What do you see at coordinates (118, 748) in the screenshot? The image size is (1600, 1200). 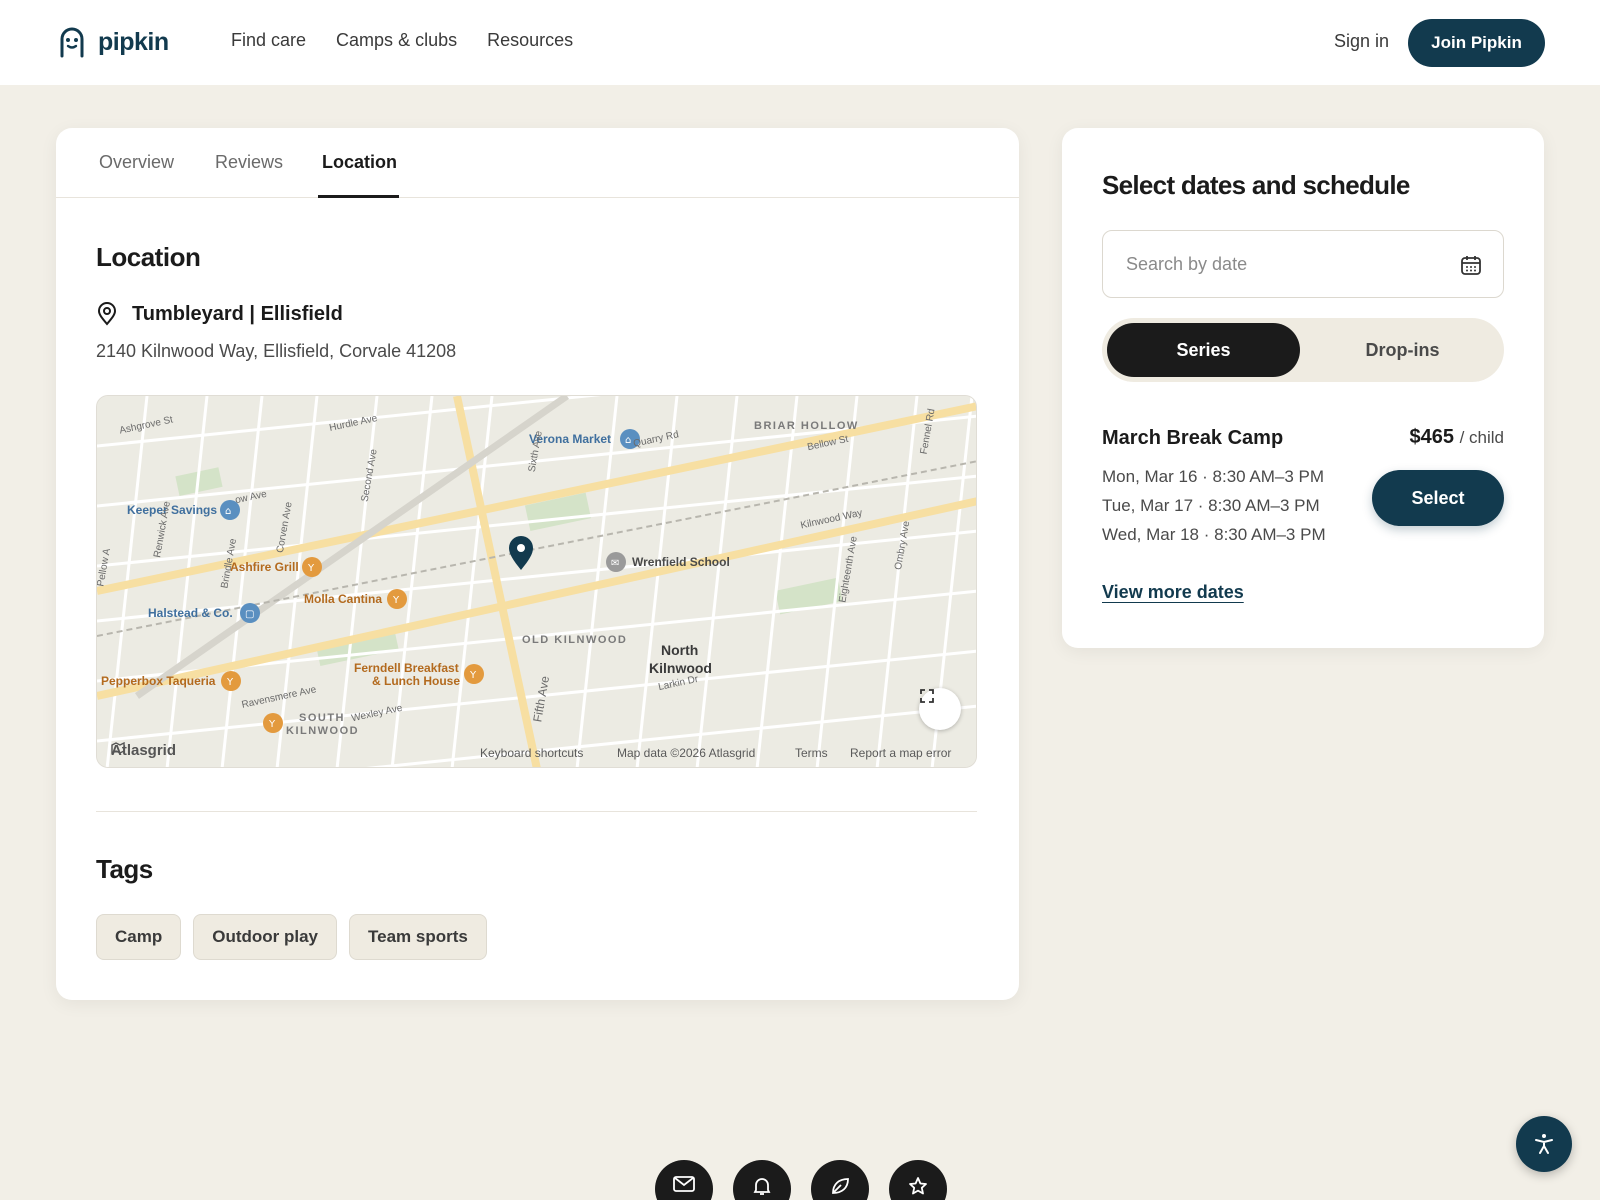 I see `map-brand-icon` at bounding box center [118, 748].